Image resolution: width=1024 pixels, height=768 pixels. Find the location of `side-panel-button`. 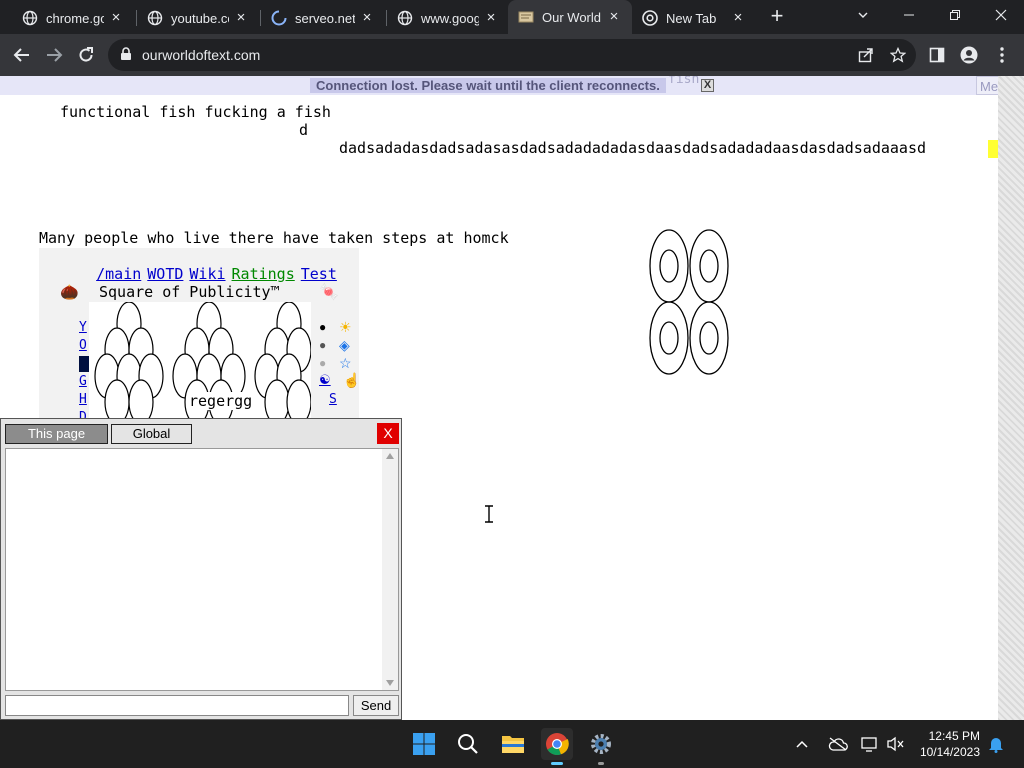

side-panel-button is located at coordinates (937, 55).